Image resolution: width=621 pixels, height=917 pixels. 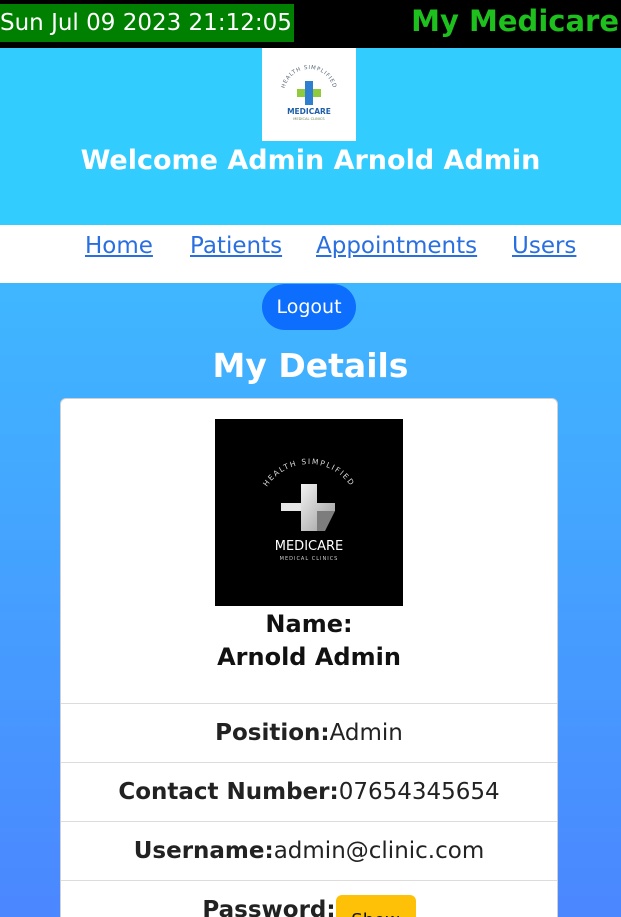 I want to click on page-title: My Details, so click(x=310, y=365).